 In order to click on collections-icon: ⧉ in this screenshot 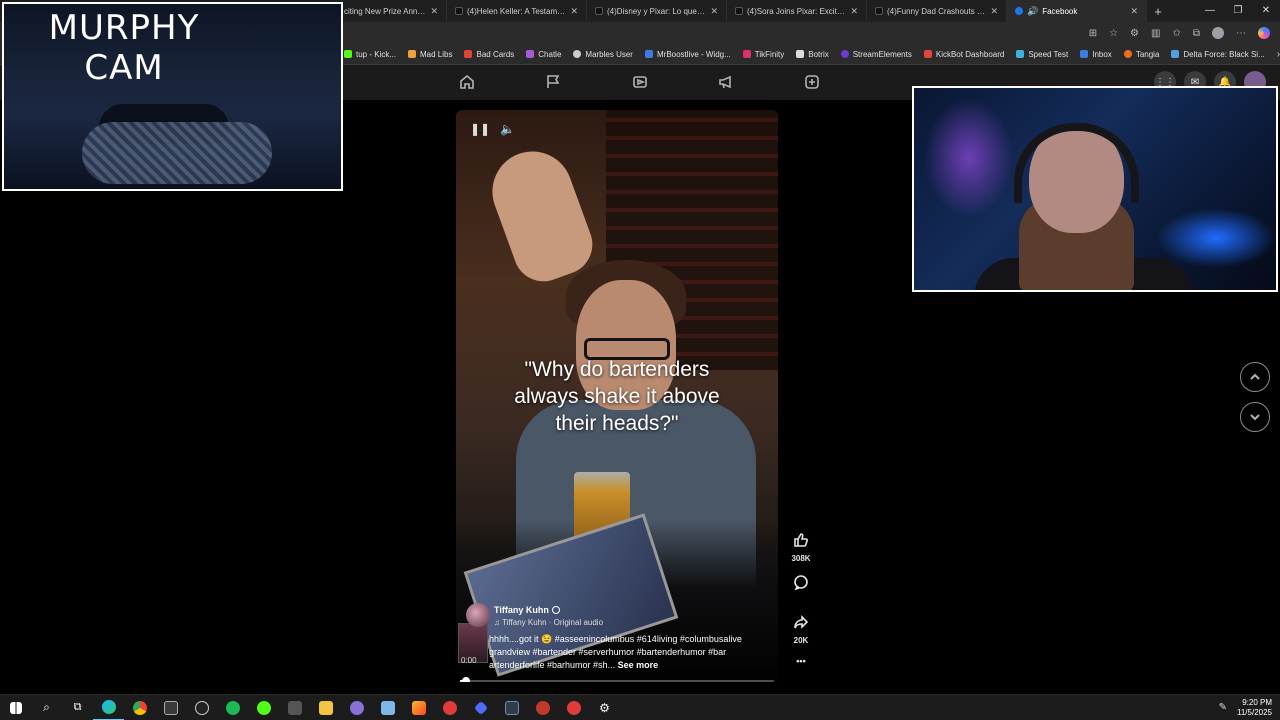, I will do `click(1196, 33)`.